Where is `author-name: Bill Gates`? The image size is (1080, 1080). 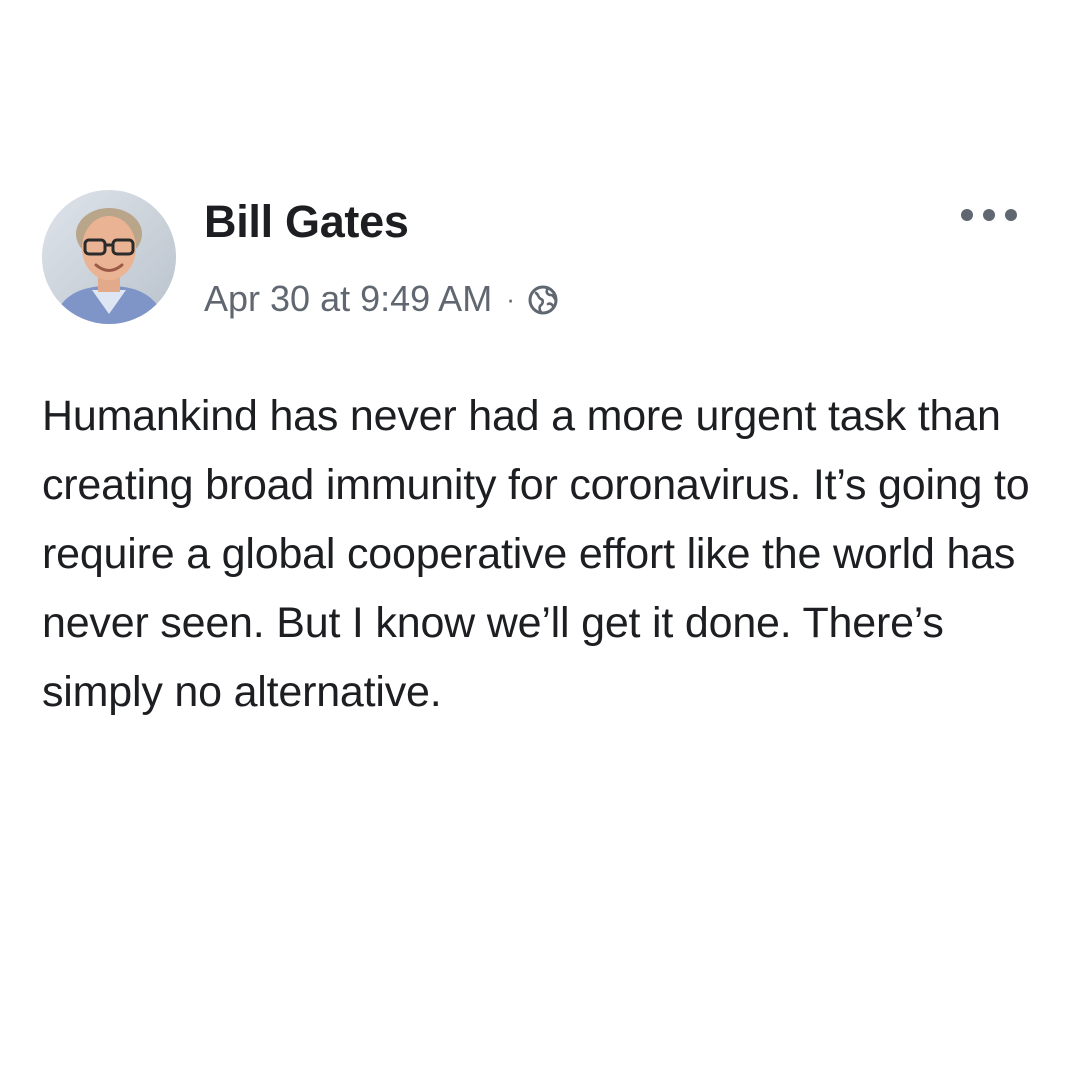 author-name: Bill Gates is located at coordinates (306, 222).